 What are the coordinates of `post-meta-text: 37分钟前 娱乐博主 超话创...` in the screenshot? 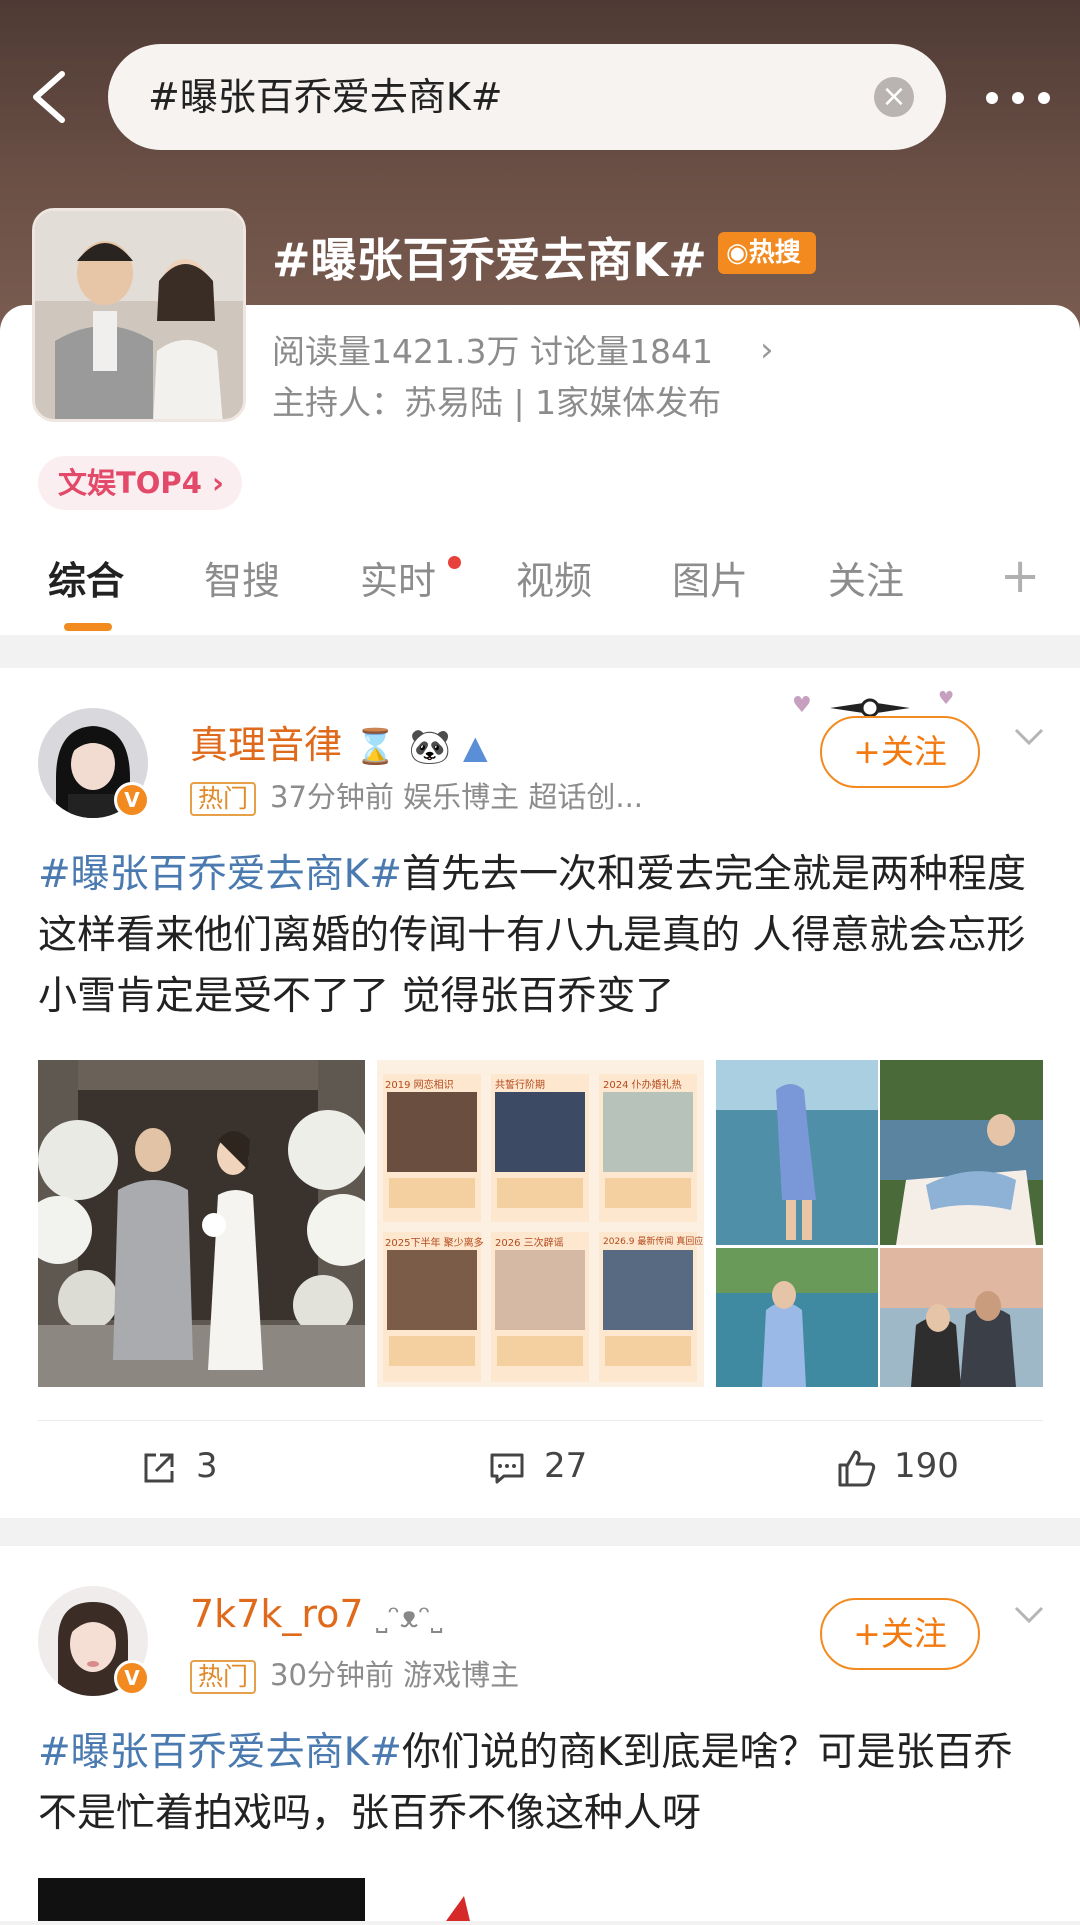 It's located at (457, 797).